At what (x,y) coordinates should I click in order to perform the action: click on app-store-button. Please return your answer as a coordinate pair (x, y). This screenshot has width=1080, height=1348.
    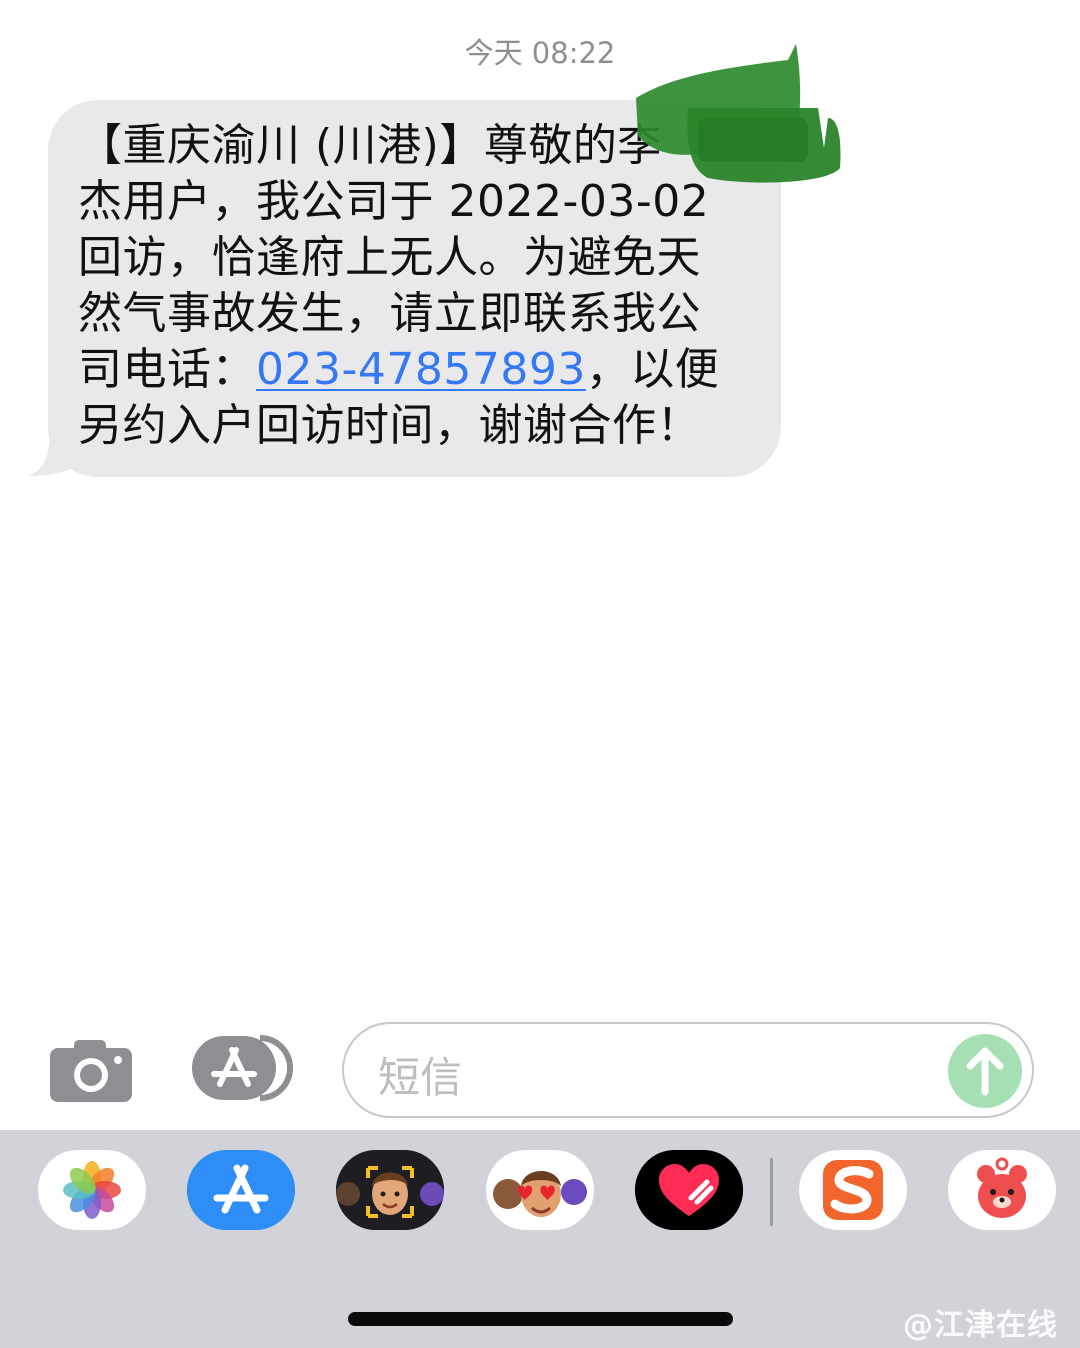
    Looking at the image, I should click on (242, 1068).